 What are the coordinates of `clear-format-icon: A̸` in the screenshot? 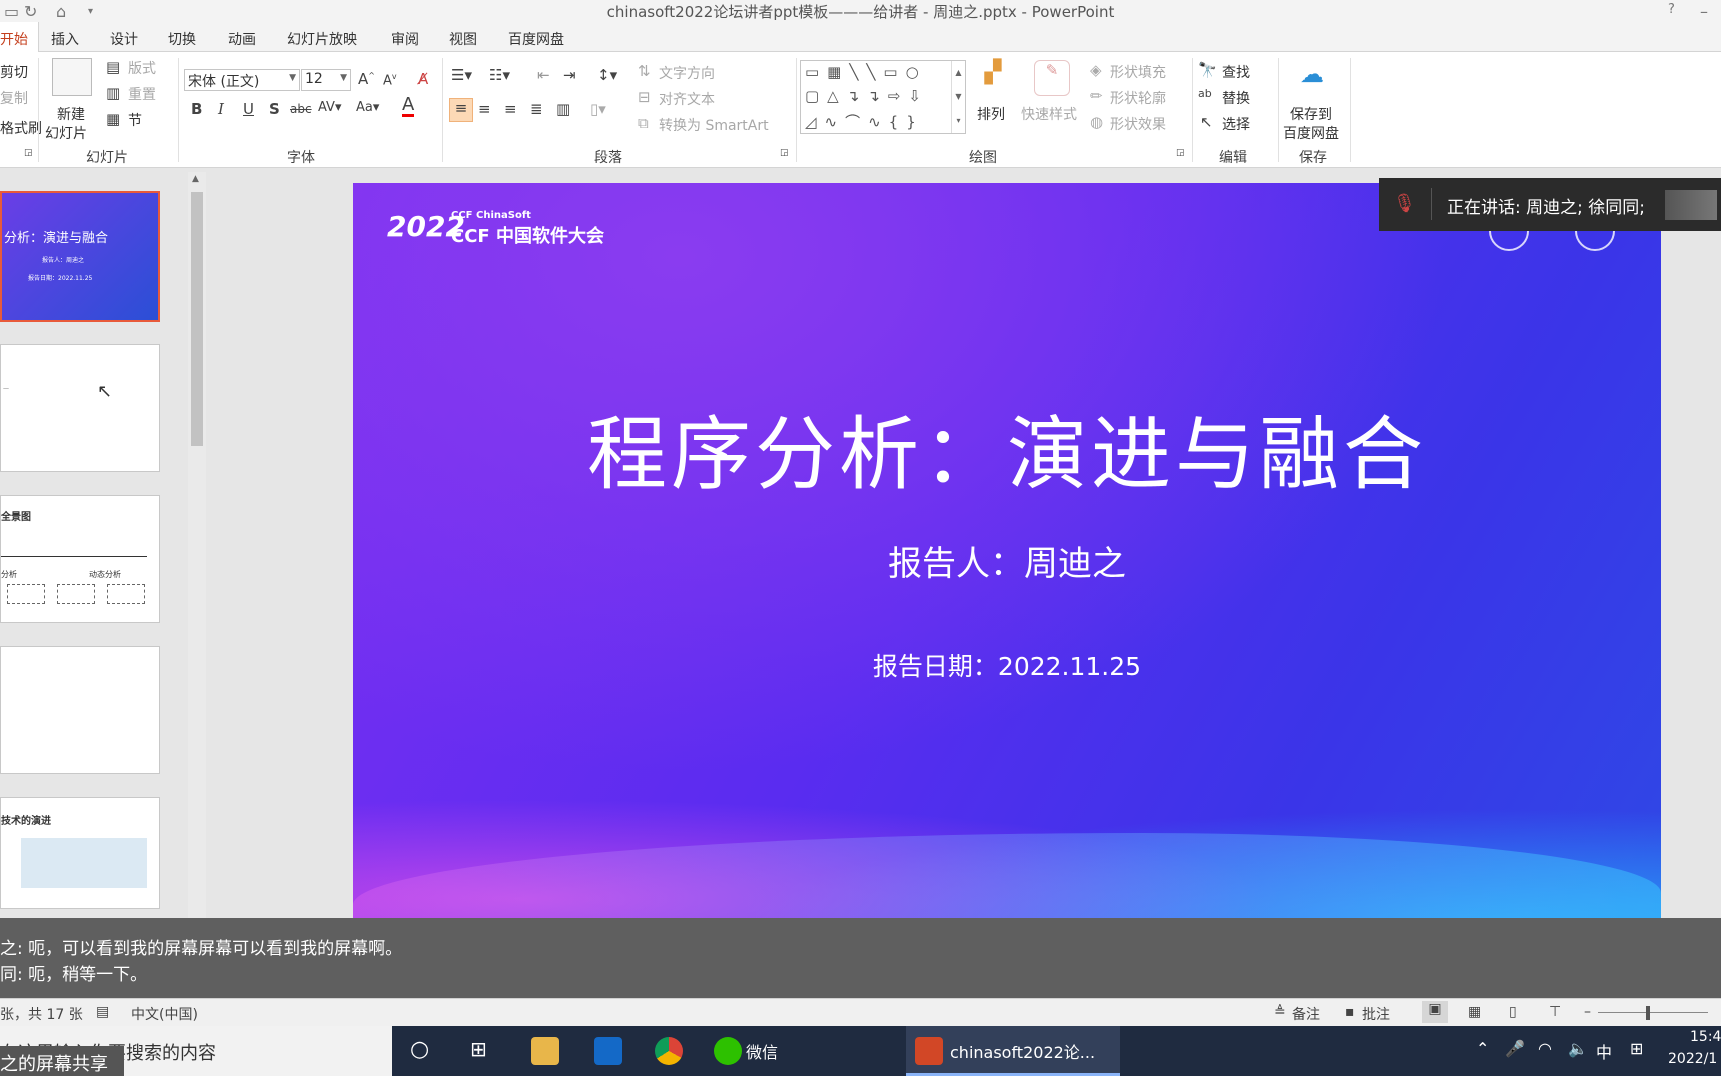 It's located at (423, 79).